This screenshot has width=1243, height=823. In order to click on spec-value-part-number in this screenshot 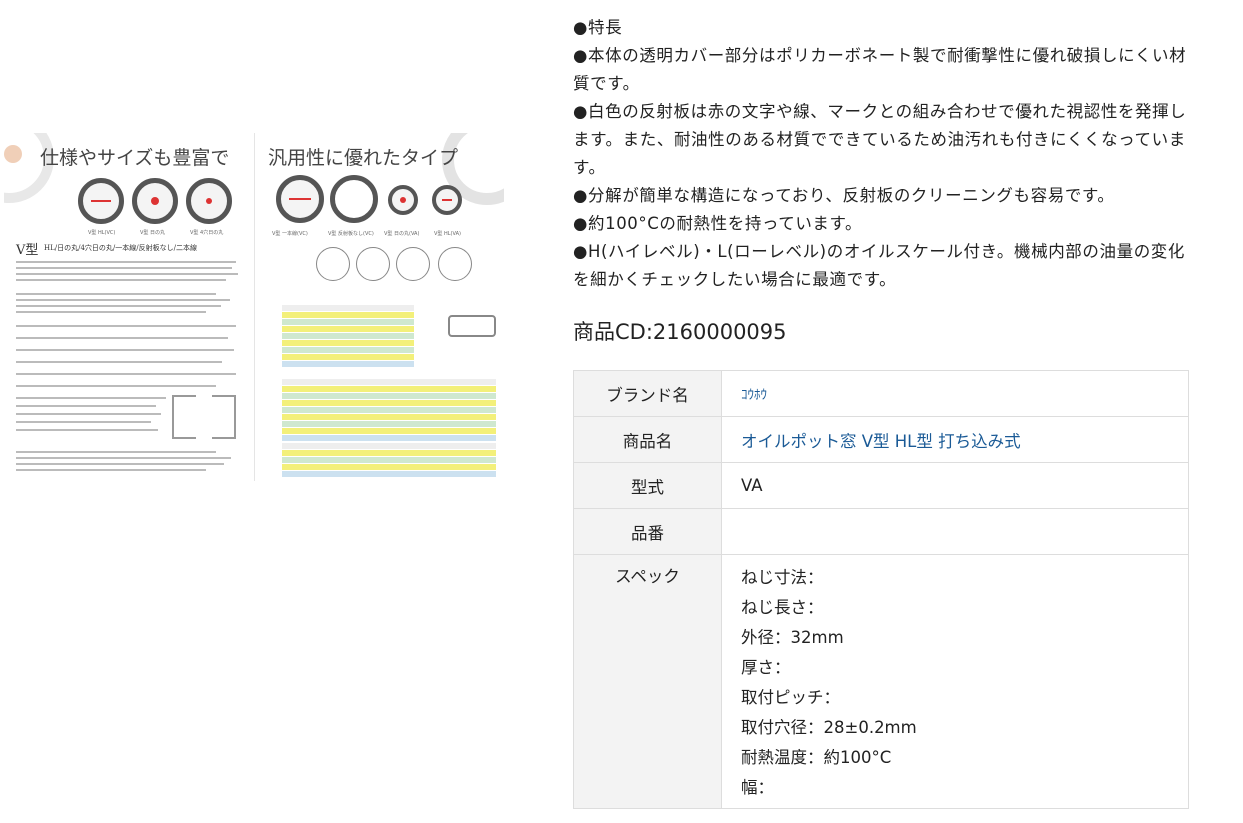, I will do `click(955, 531)`.